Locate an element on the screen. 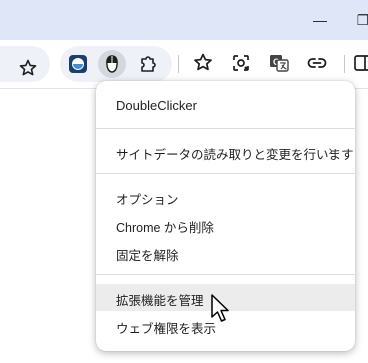 Image resolution: width=368 pixels, height=363 pixels. title-bar: — ❐ is located at coordinates (184, 20).